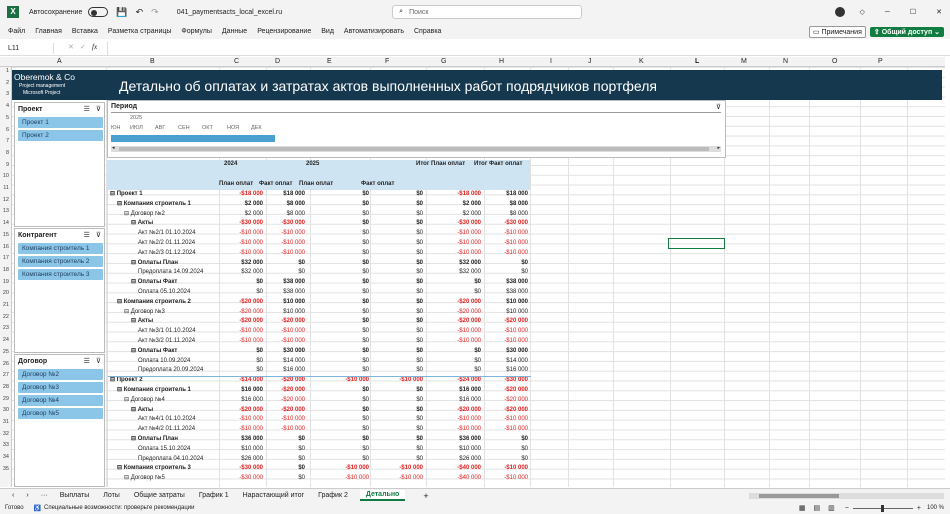  I want to click on zoom-slider, so click(882, 508).